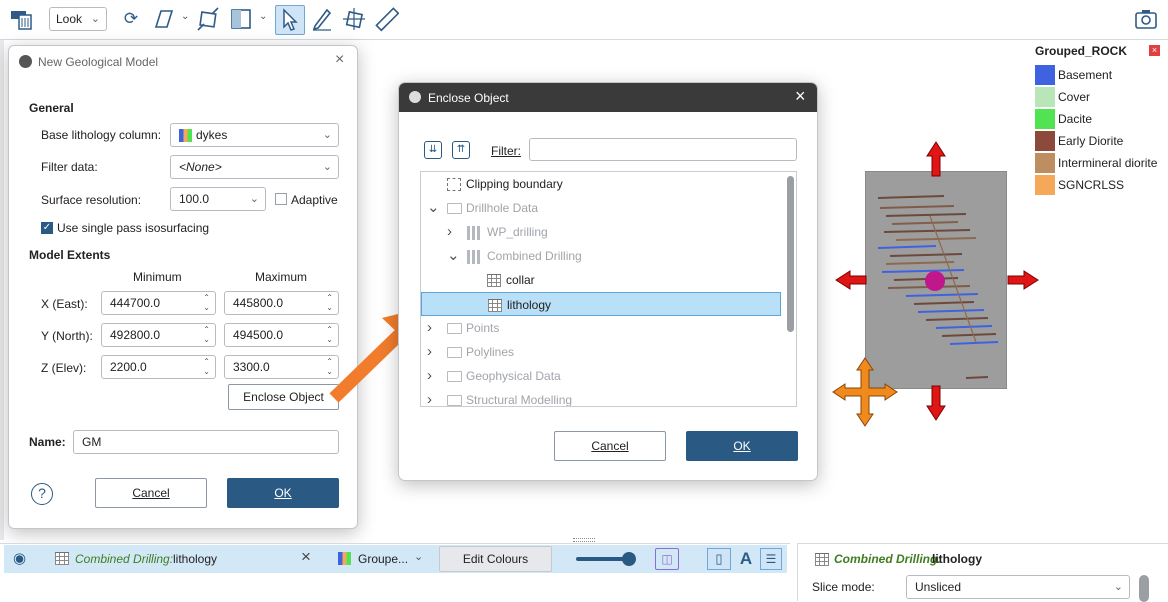 Image resolution: width=1168 pixels, height=602 pixels. What do you see at coordinates (584, 20) in the screenshot?
I see `top-toolbar: Look ⌄ ⟳ ⌄ ⌄` at bounding box center [584, 20].